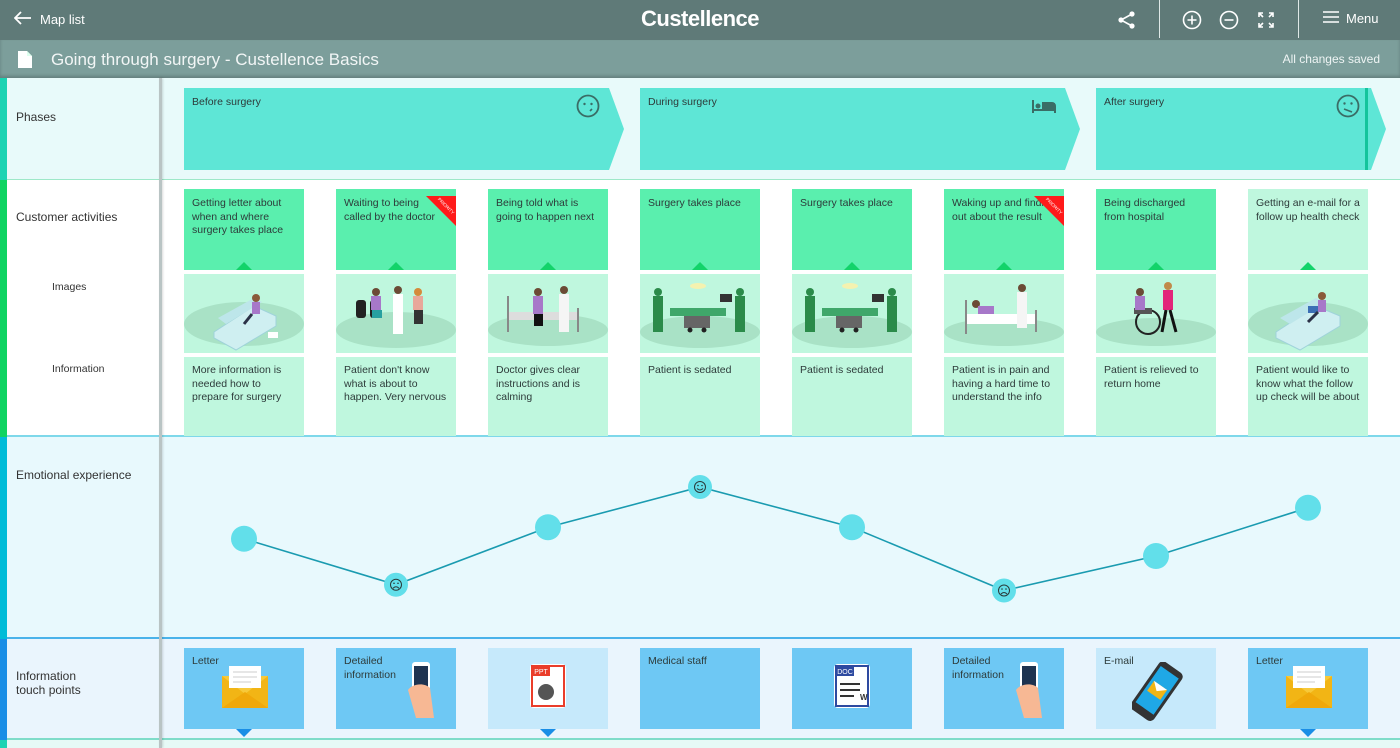 Image resolution: width=1400 pixels, height=748 pixels. Describe the element at coordinates (548, 692) in the screenshot. I see `touchpoint-card: PPT` at that location.